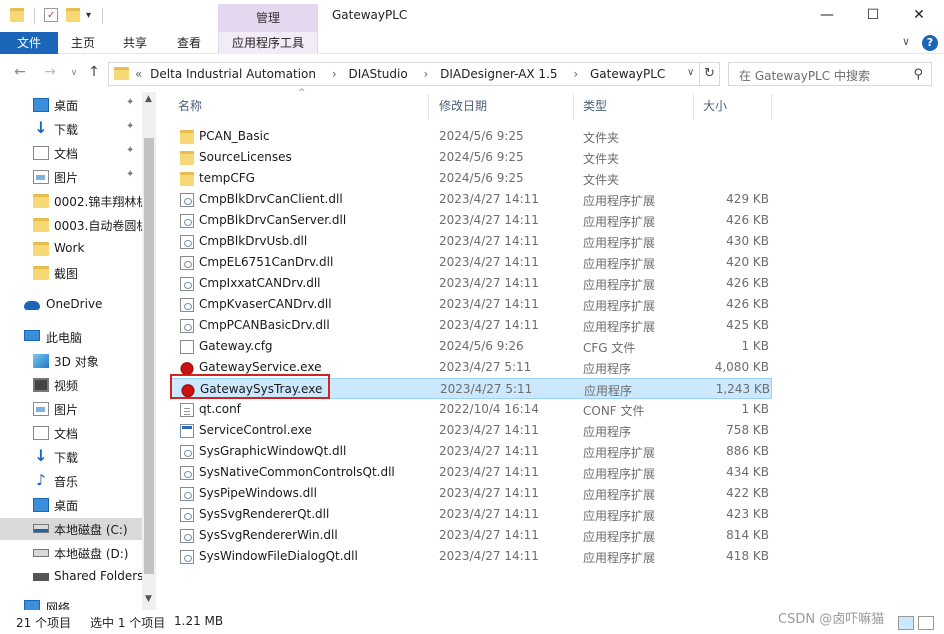  What do you see at coordinates (227, 178) in the screenshot?
I see `file-name: tempCFG` at bounding box center [227, 178].